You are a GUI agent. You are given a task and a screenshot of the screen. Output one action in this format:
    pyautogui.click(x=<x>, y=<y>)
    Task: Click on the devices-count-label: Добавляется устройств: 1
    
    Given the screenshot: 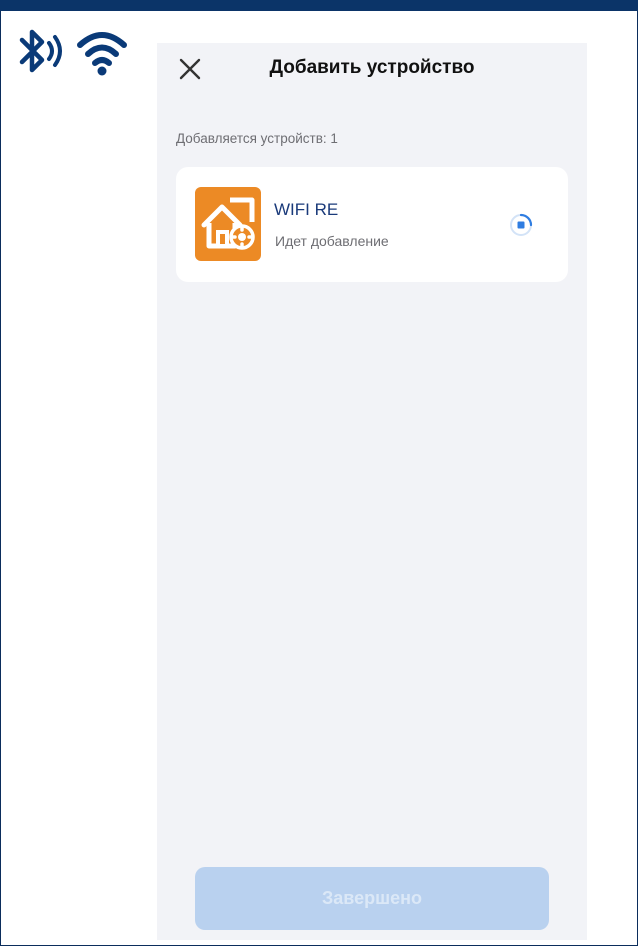 What is the action you would take?
    pyautogui.click(x=257, y=138)
    